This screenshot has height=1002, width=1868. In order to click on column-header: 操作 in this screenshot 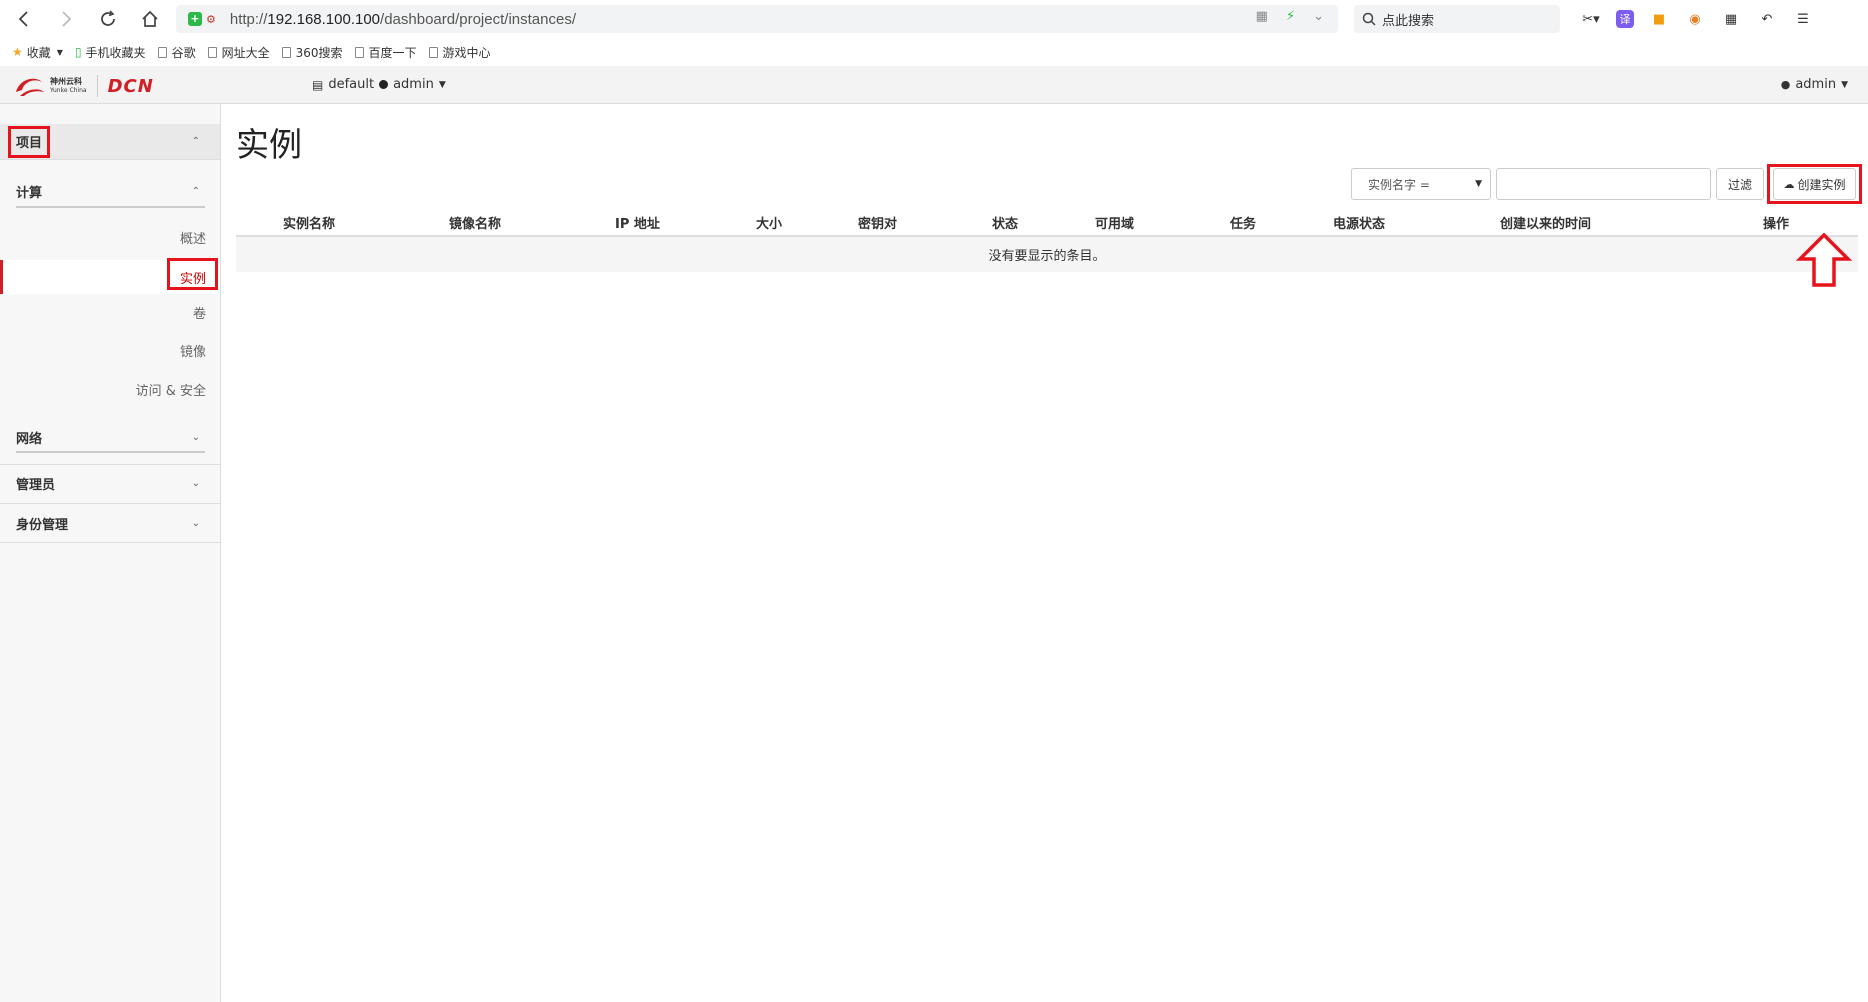, I will do `click(1776, 222)`.